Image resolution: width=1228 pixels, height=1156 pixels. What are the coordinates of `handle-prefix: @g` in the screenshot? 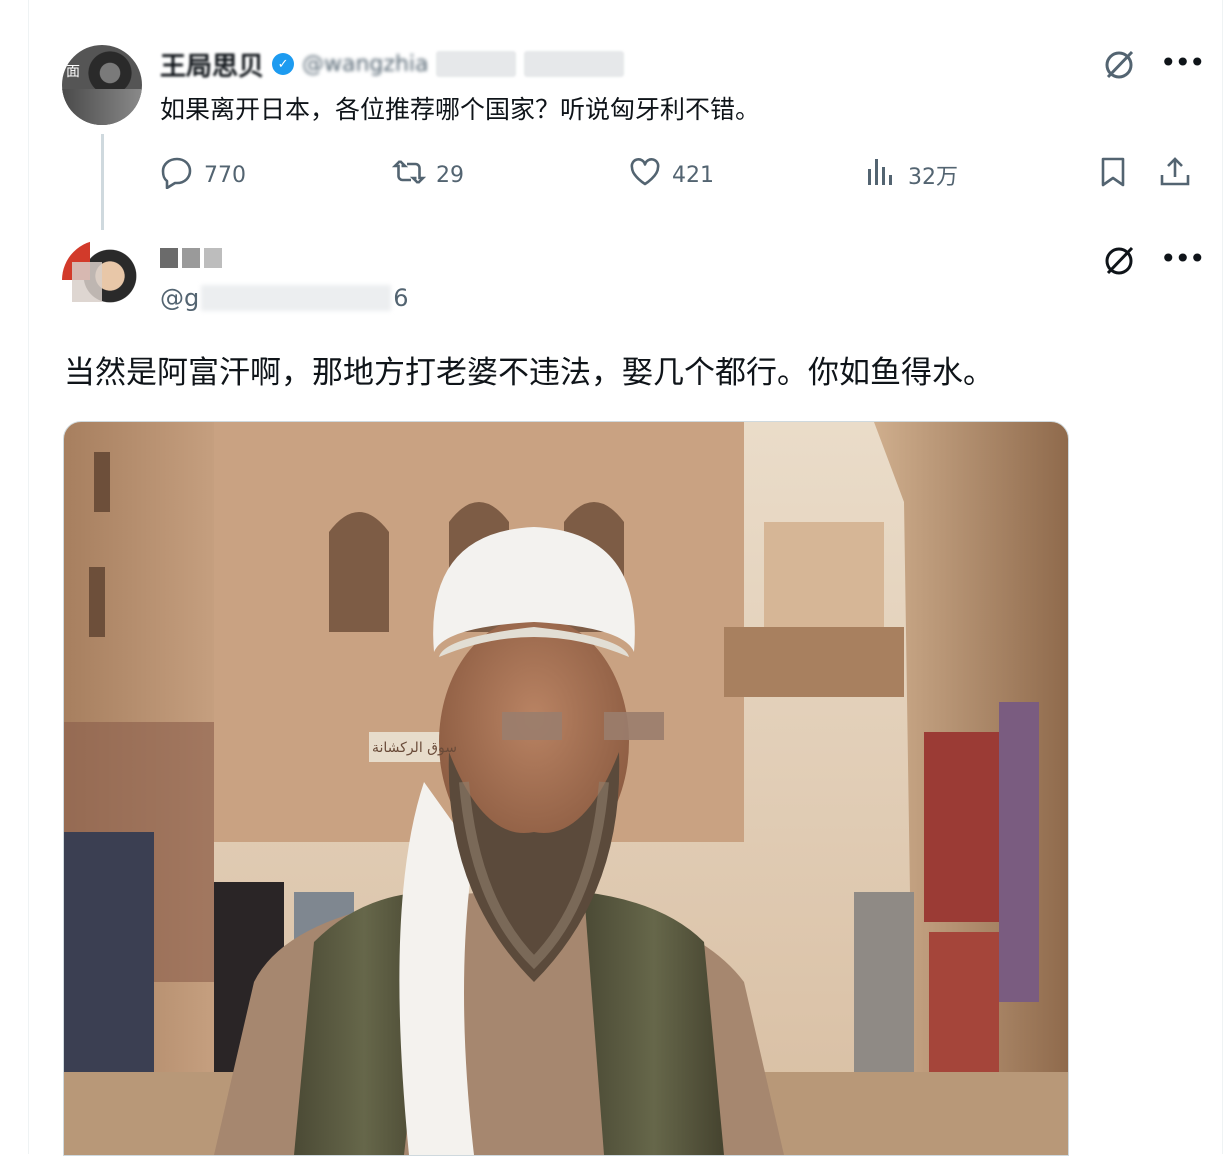 It's located at (180, 298).